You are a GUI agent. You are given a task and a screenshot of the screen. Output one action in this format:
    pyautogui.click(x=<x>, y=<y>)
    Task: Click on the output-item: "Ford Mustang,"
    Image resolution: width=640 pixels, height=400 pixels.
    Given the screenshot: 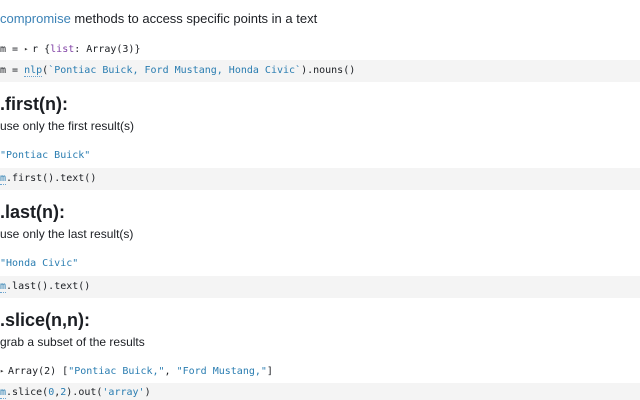 What is the action you would take?
    pyautogui.click(x=221, y=371)
    